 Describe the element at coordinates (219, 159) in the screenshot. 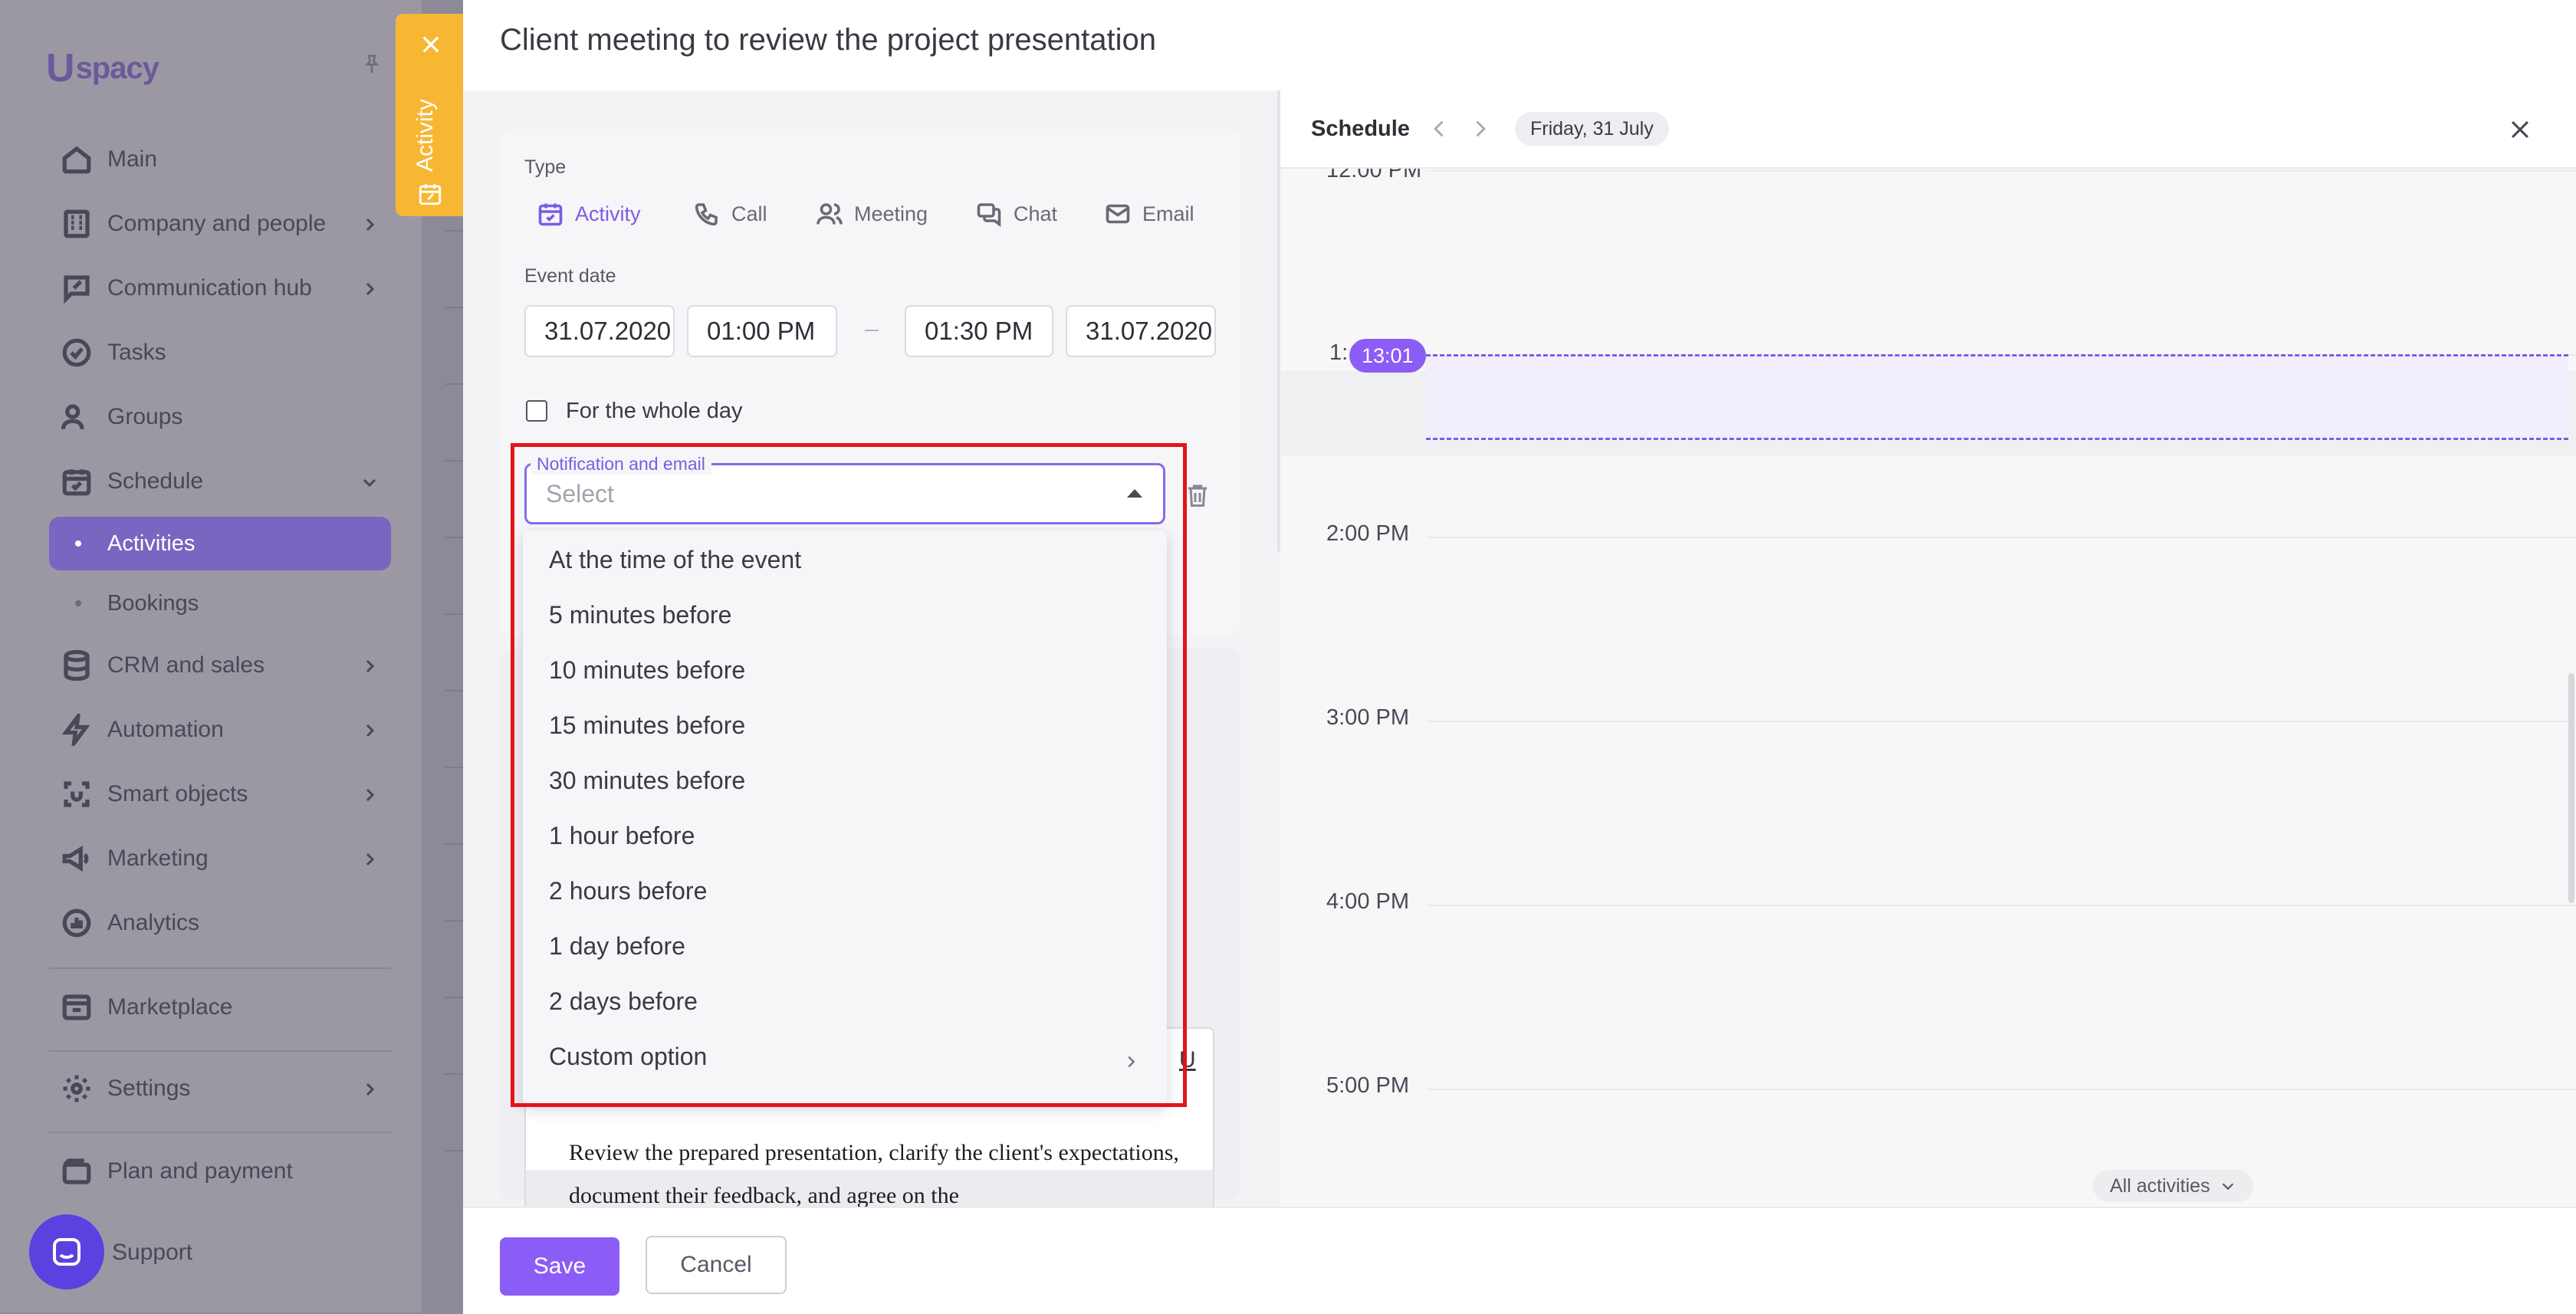

I see `sidebar-item-main: Main` at that location.